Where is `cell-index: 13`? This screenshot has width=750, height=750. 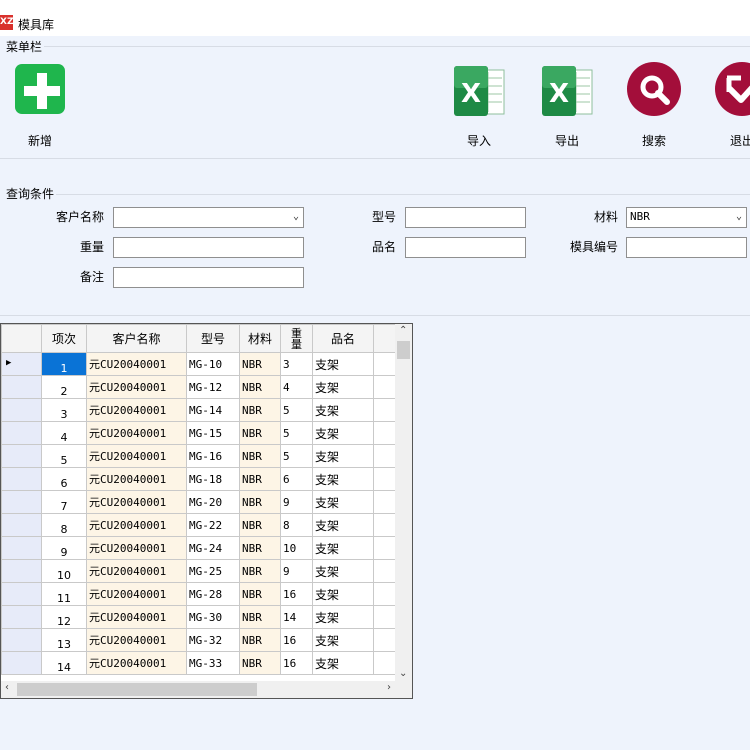 cell-index: 13 is located at coordinates (64, 640).